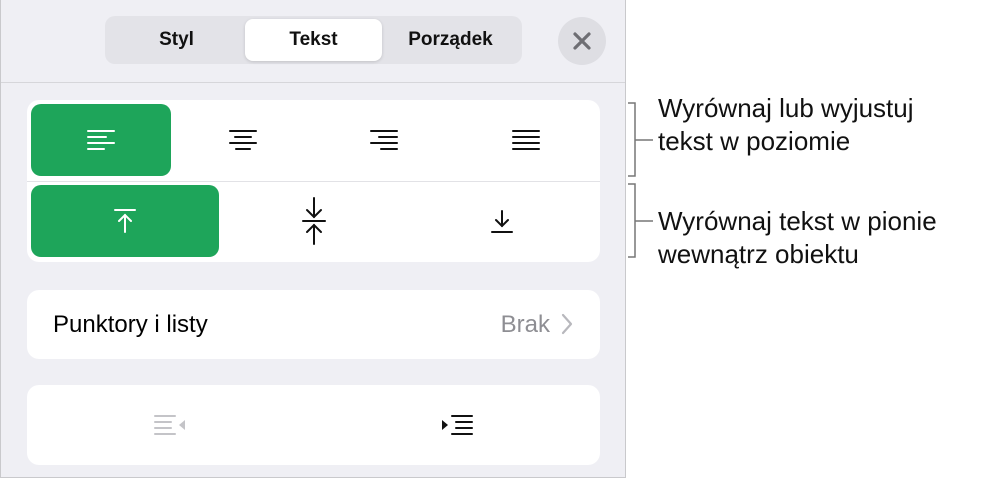 Image resolution: width=983 pixels, height=478 pixels. I want to click on tab-tekst: Tekst, so click(313, 40).